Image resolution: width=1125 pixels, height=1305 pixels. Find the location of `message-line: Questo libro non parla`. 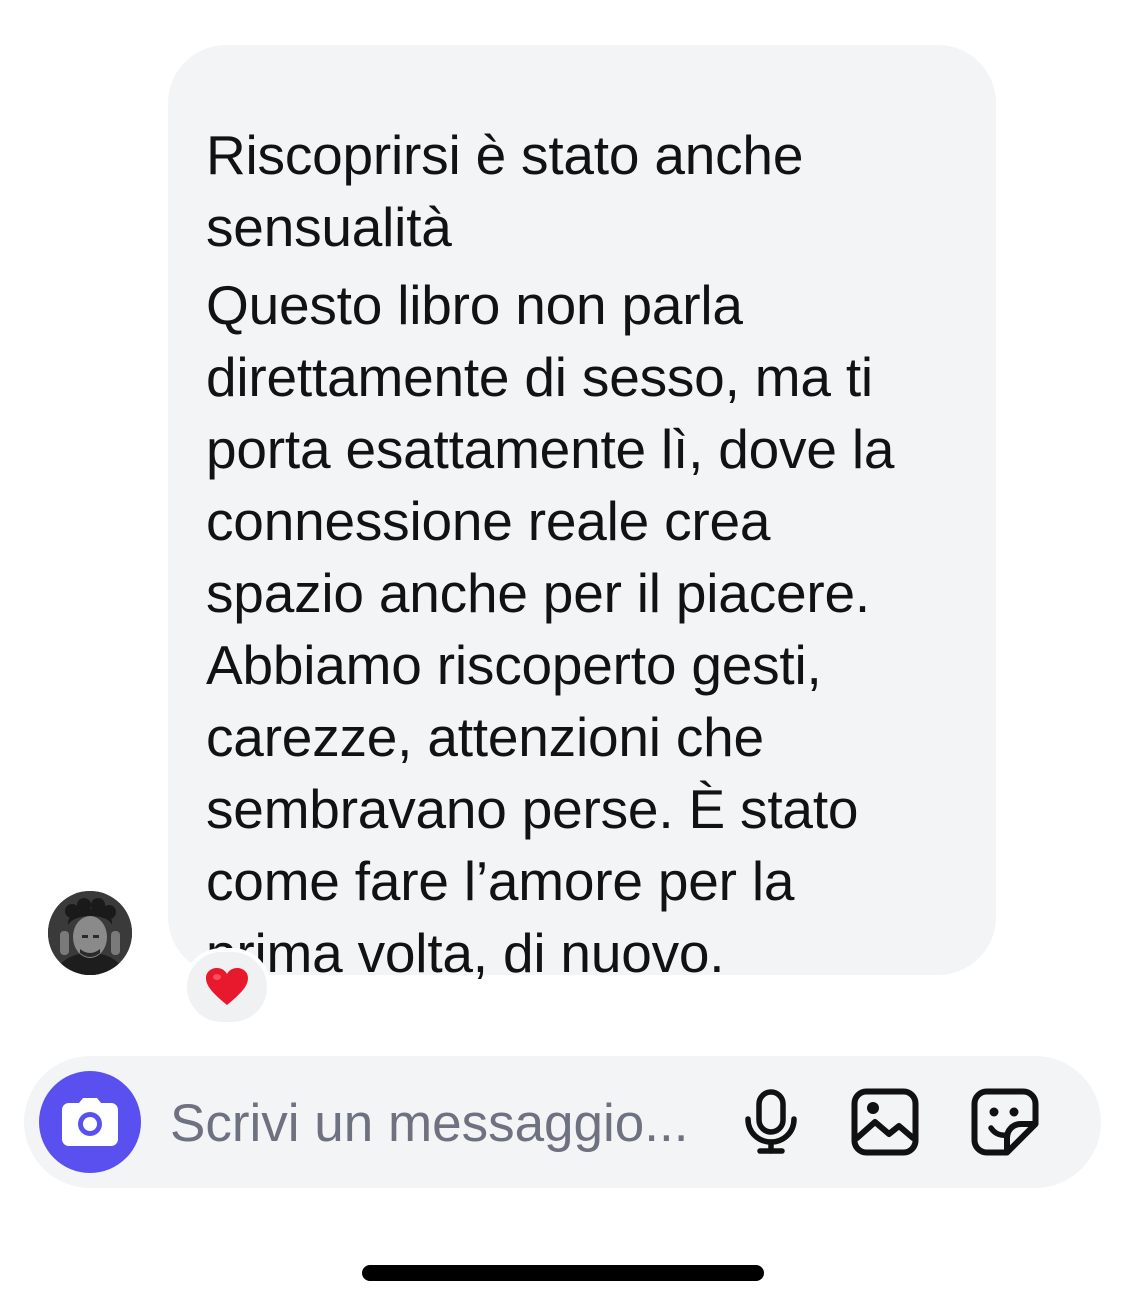

message-line: Questo libro non parla is located at coordinates (474, 305).